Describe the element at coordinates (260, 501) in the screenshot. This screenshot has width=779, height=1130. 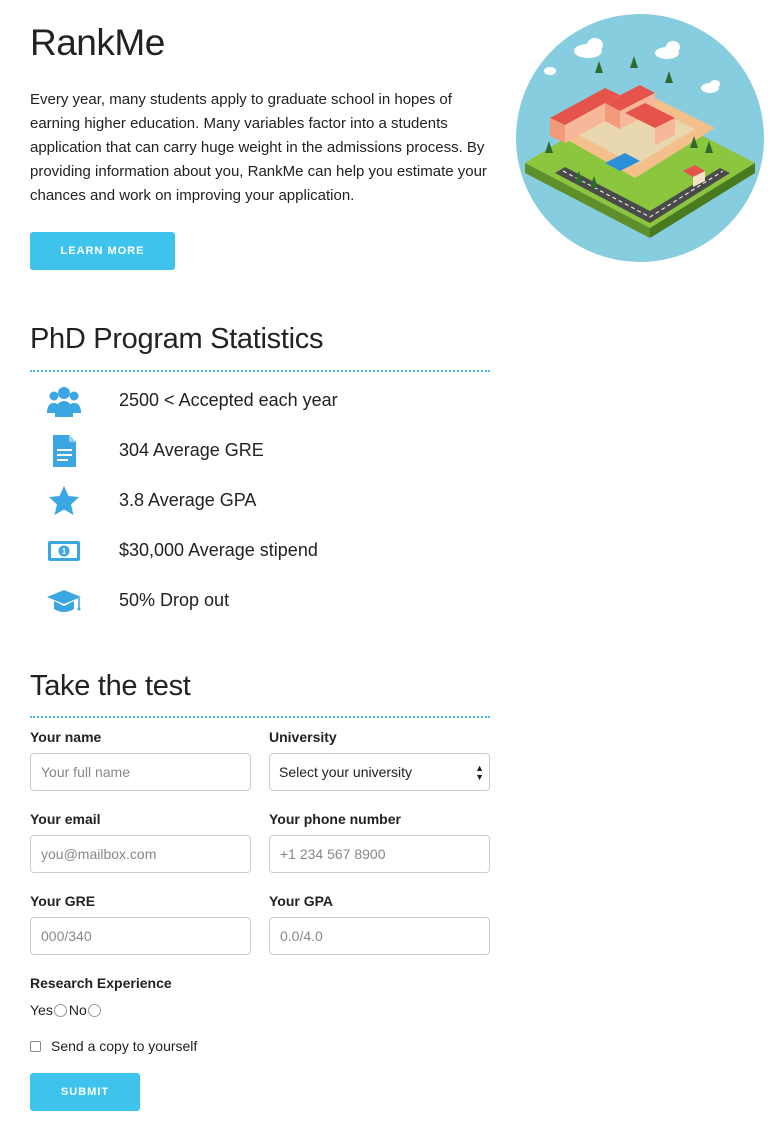
I see `stat-row: 3.8 Average GPA` at that location.